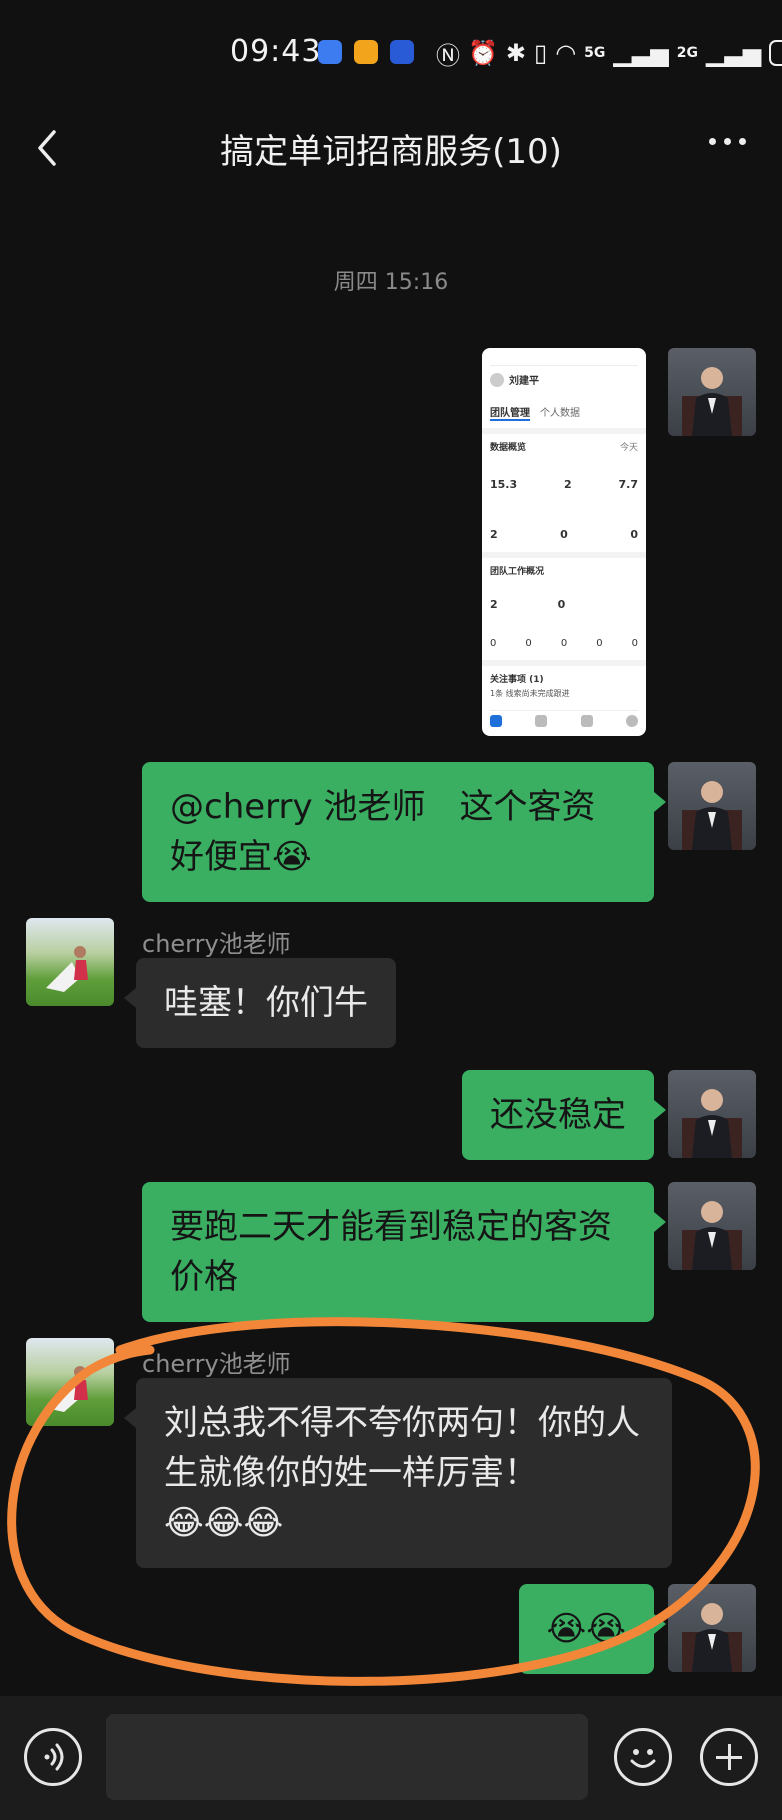 The image size is (782, 1820). What do you see at coordinates (541, 721) in the screenshot?
I see `message-tab-icon` at bounding box center [541, 721].